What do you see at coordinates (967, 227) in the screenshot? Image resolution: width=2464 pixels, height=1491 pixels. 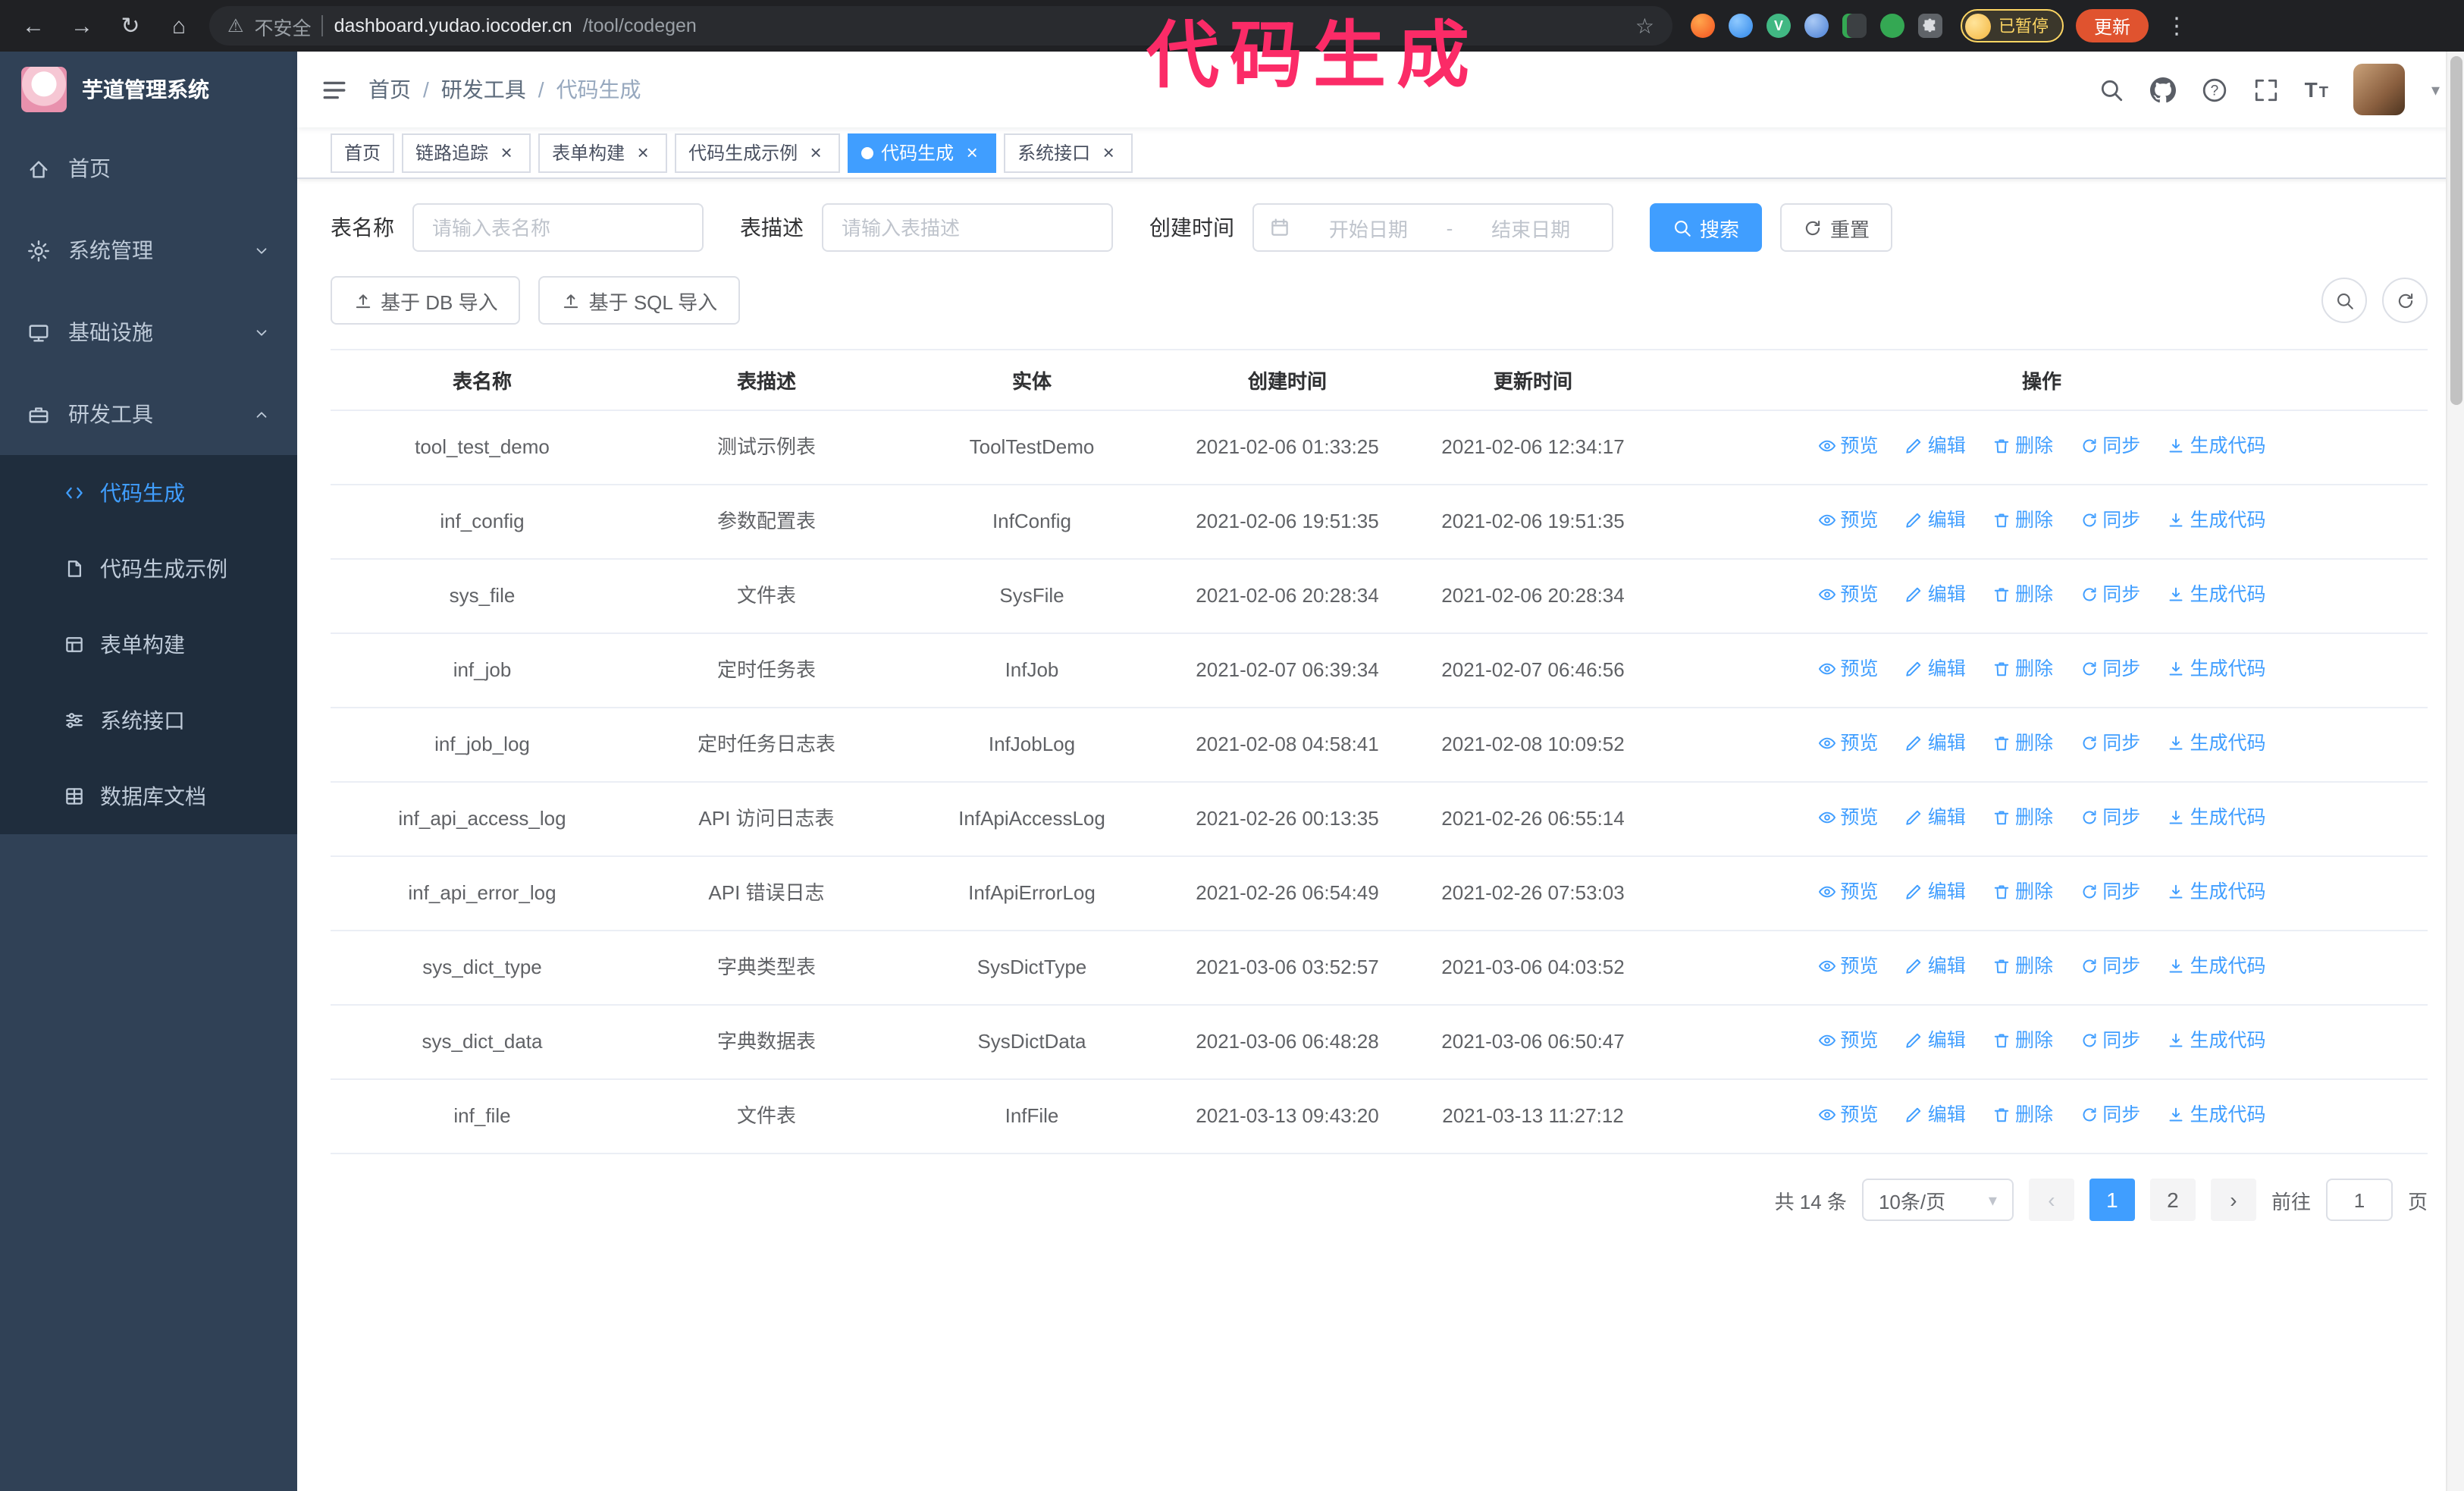 I see `table-desc-input` at bounding box center [967, 227].